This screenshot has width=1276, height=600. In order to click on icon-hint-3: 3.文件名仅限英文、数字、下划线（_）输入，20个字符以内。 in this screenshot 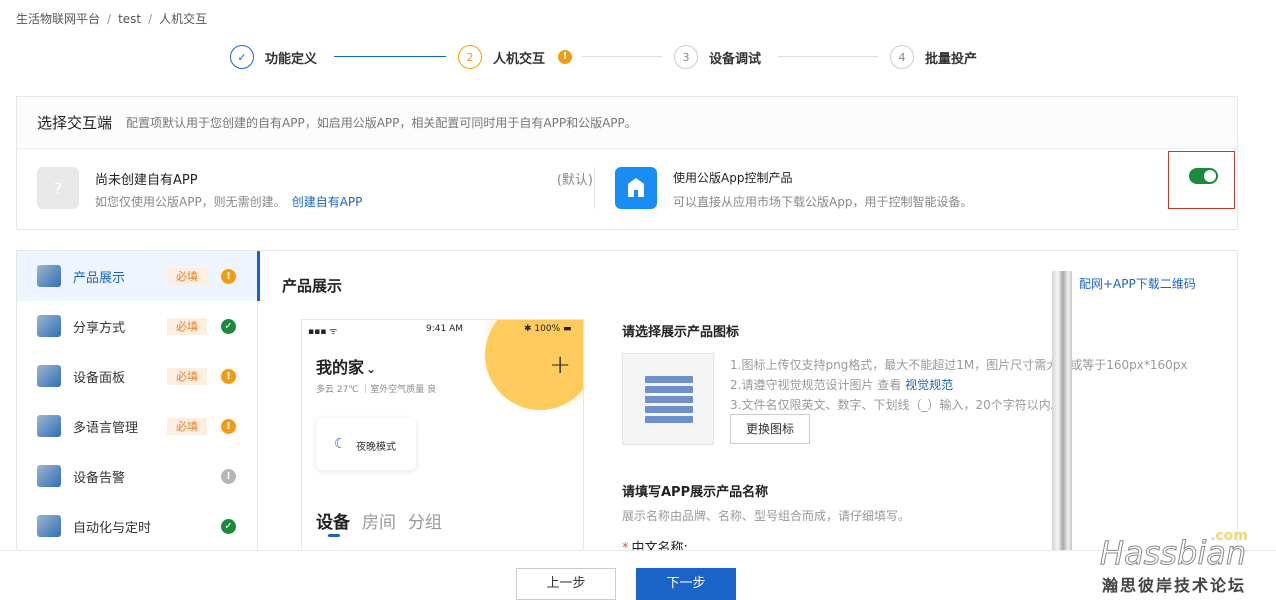, I will do `click(896, 405)`.